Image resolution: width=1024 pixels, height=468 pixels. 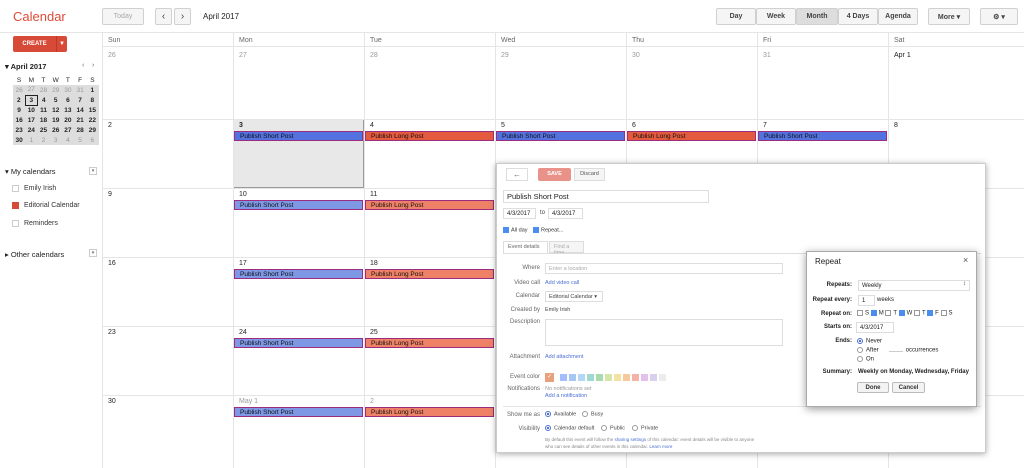 I want to click on day-number: 9, so click(x=110, y=194).